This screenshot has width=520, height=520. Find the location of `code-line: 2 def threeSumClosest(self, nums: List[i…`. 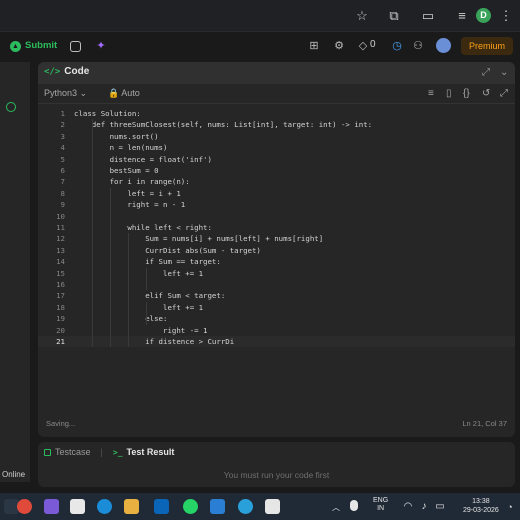

code-line: 2 def threeSumClosest(self, nums: List[i… is located at coordinates (276, 124).